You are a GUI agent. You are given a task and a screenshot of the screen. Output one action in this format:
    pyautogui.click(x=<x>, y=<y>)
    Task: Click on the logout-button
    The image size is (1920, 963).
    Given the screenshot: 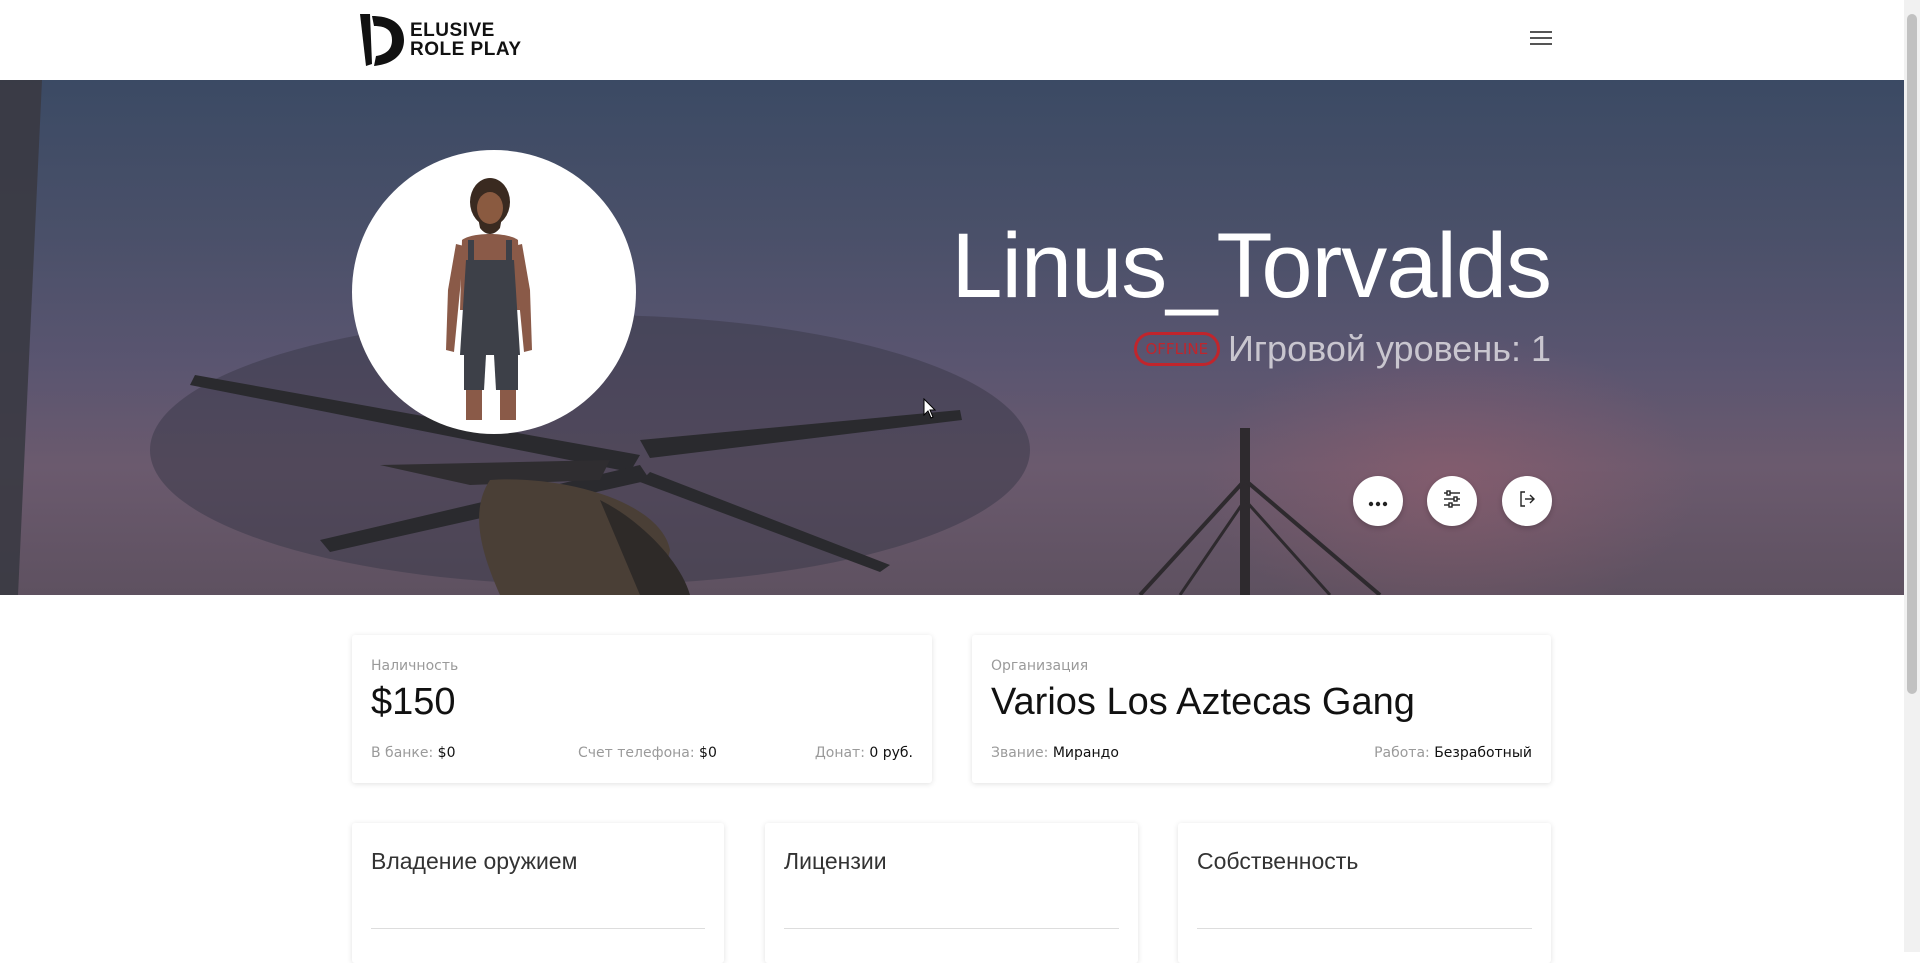 What is the action you would take?
    pyautogui.click(x=1527, y=501)
    